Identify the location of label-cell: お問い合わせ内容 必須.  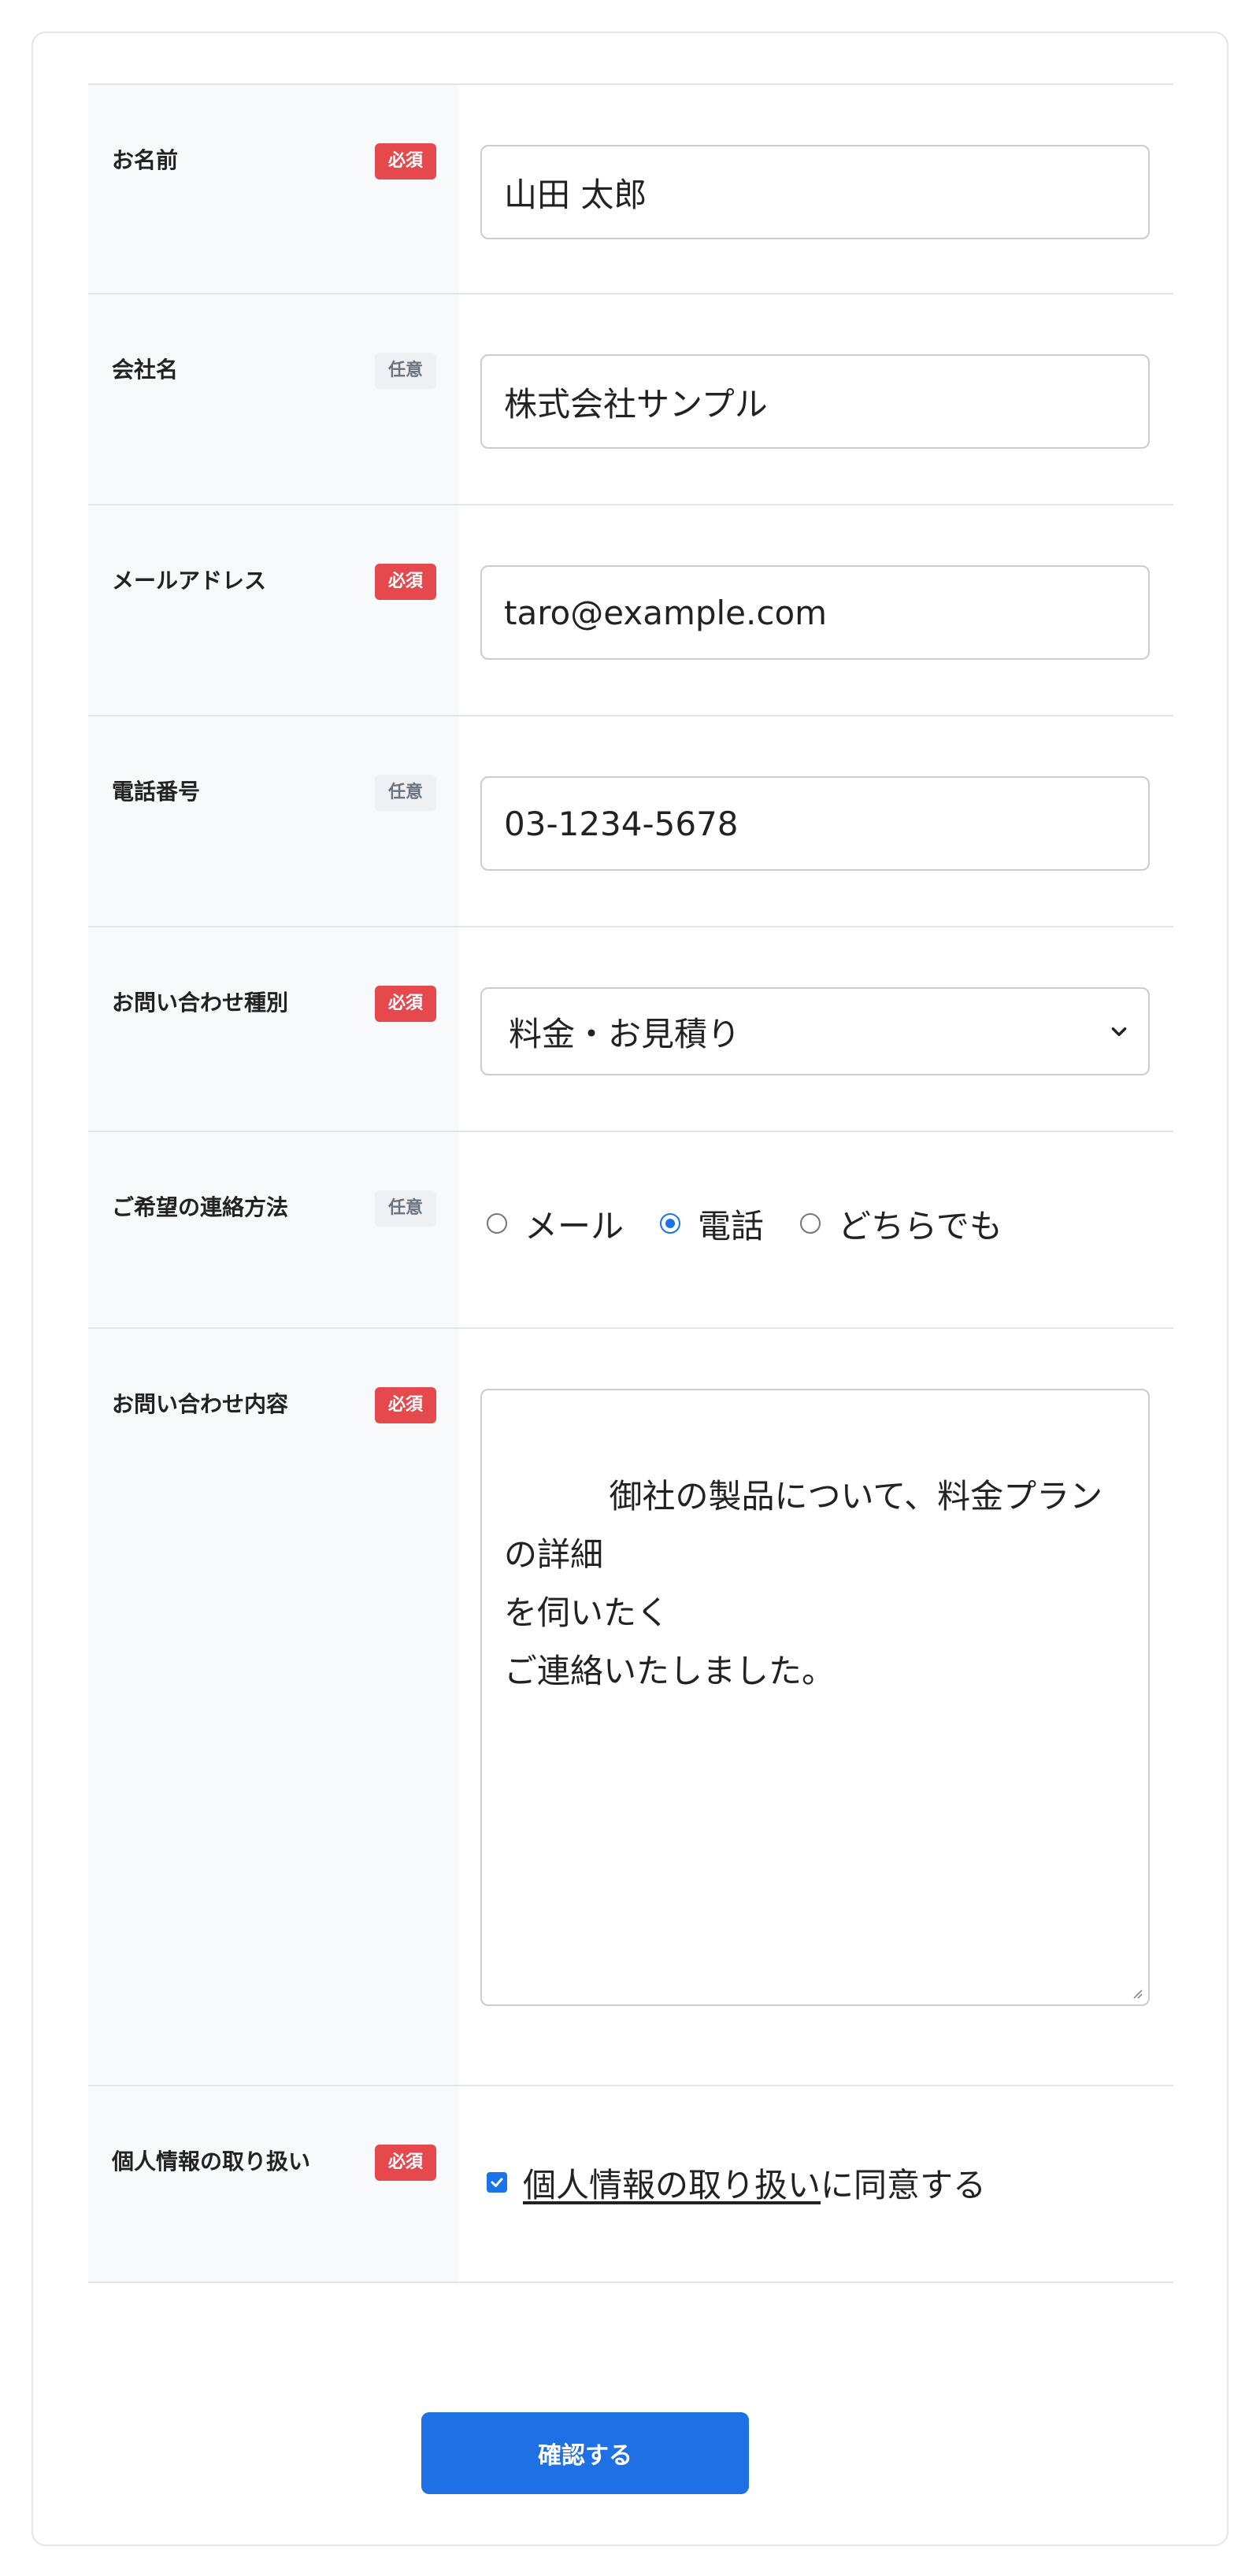
(273, 1707).